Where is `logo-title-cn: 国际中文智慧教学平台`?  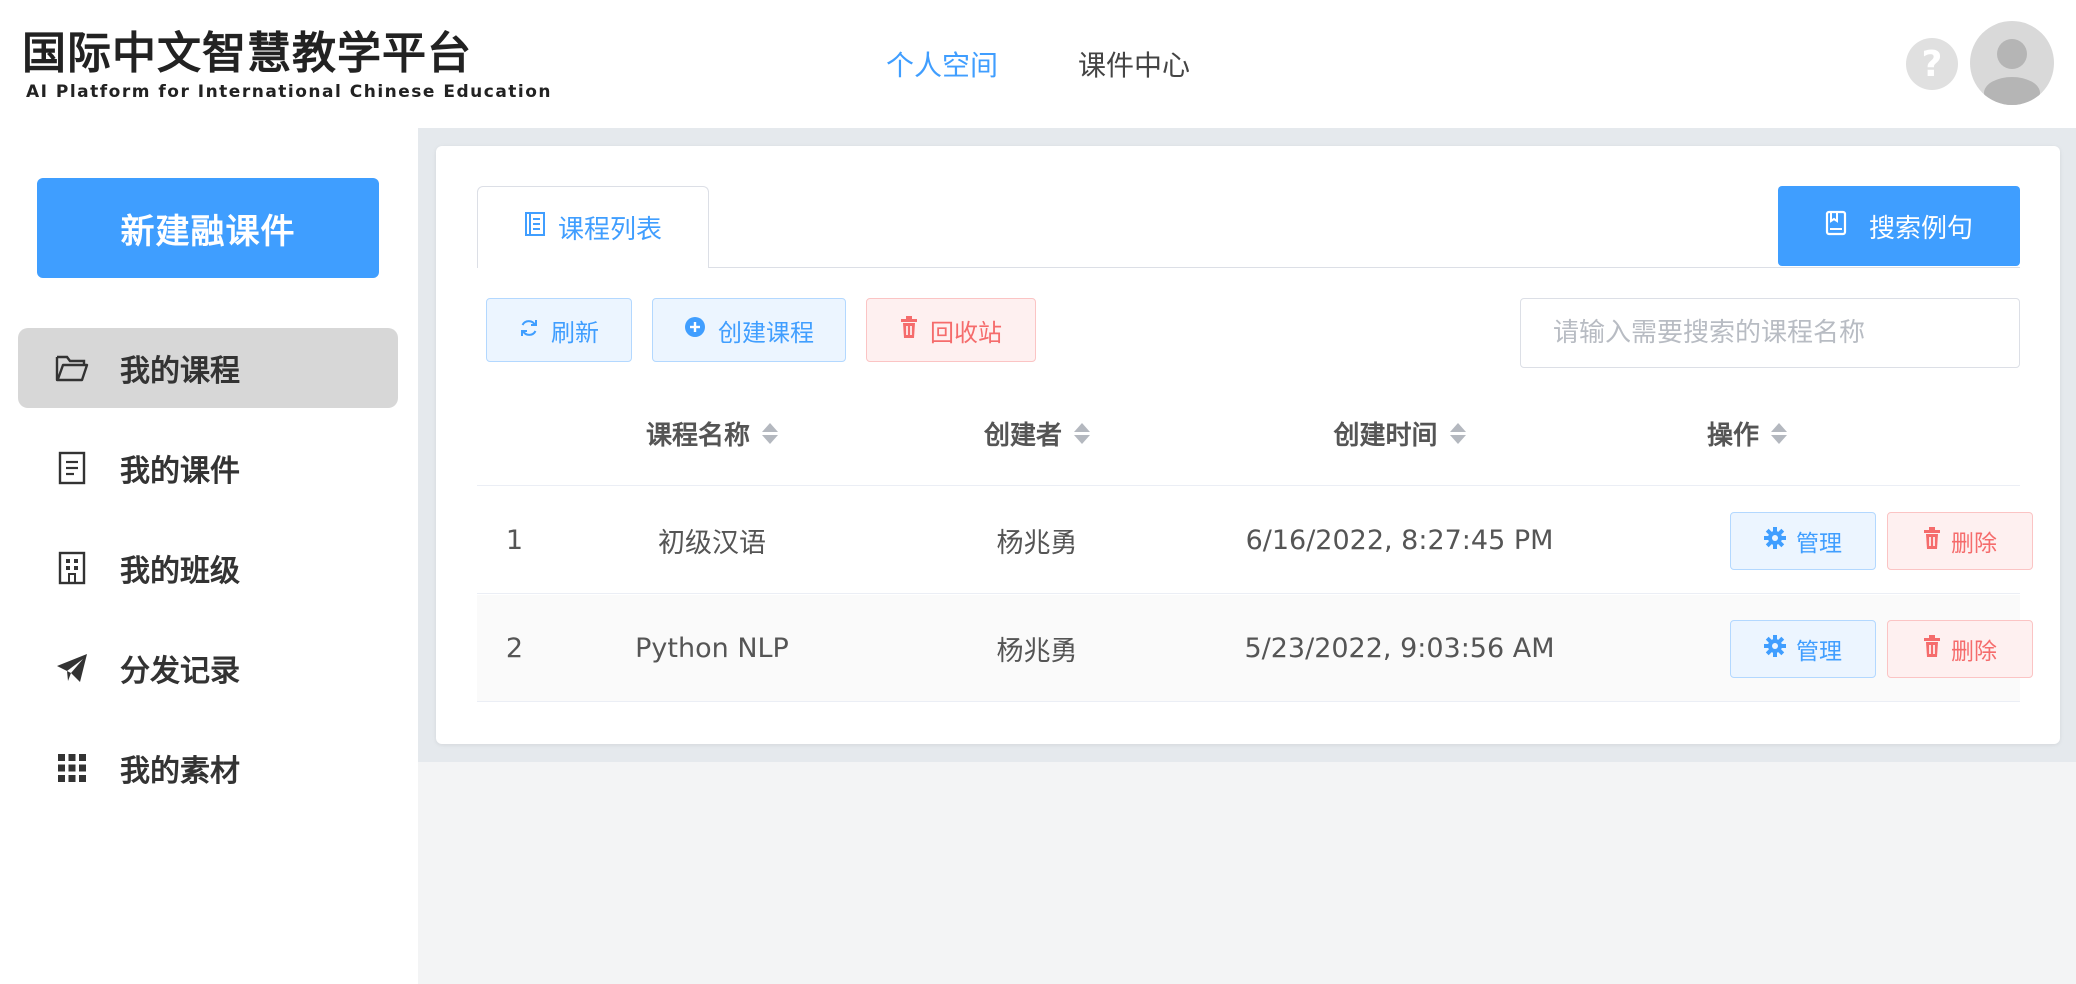
logo-title-cn: 国际中文智慧教学平台 is located at coordinates (247, 53).